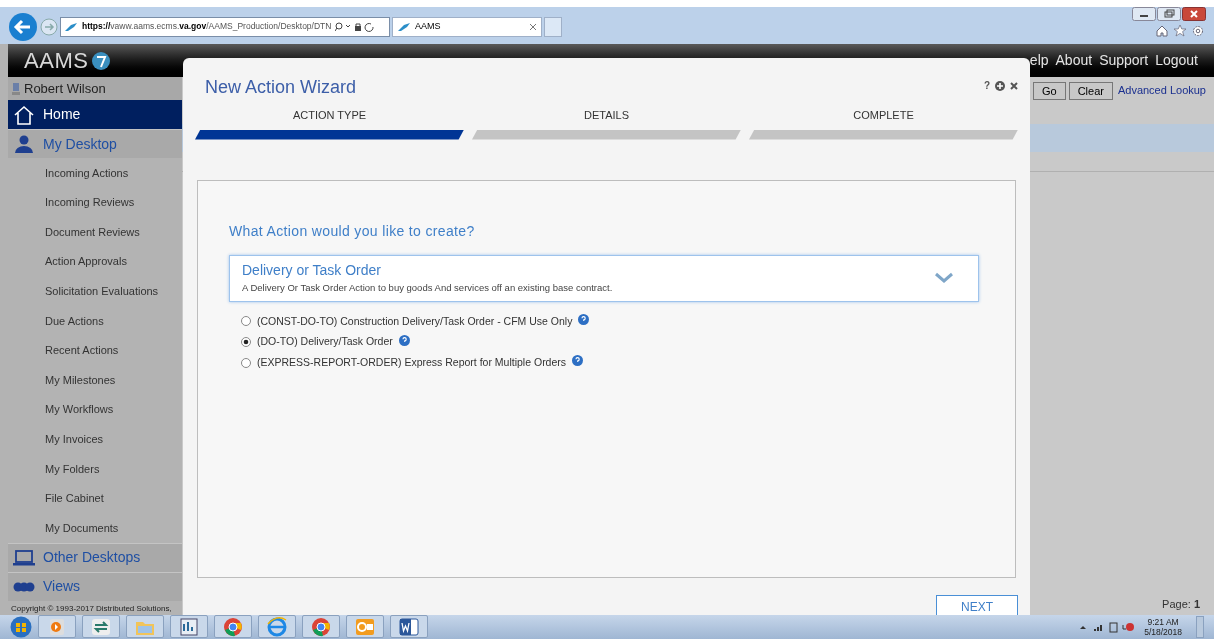 This screenshot has height=639, width=1214. I want to click on star-icon, so click(1180, 30).